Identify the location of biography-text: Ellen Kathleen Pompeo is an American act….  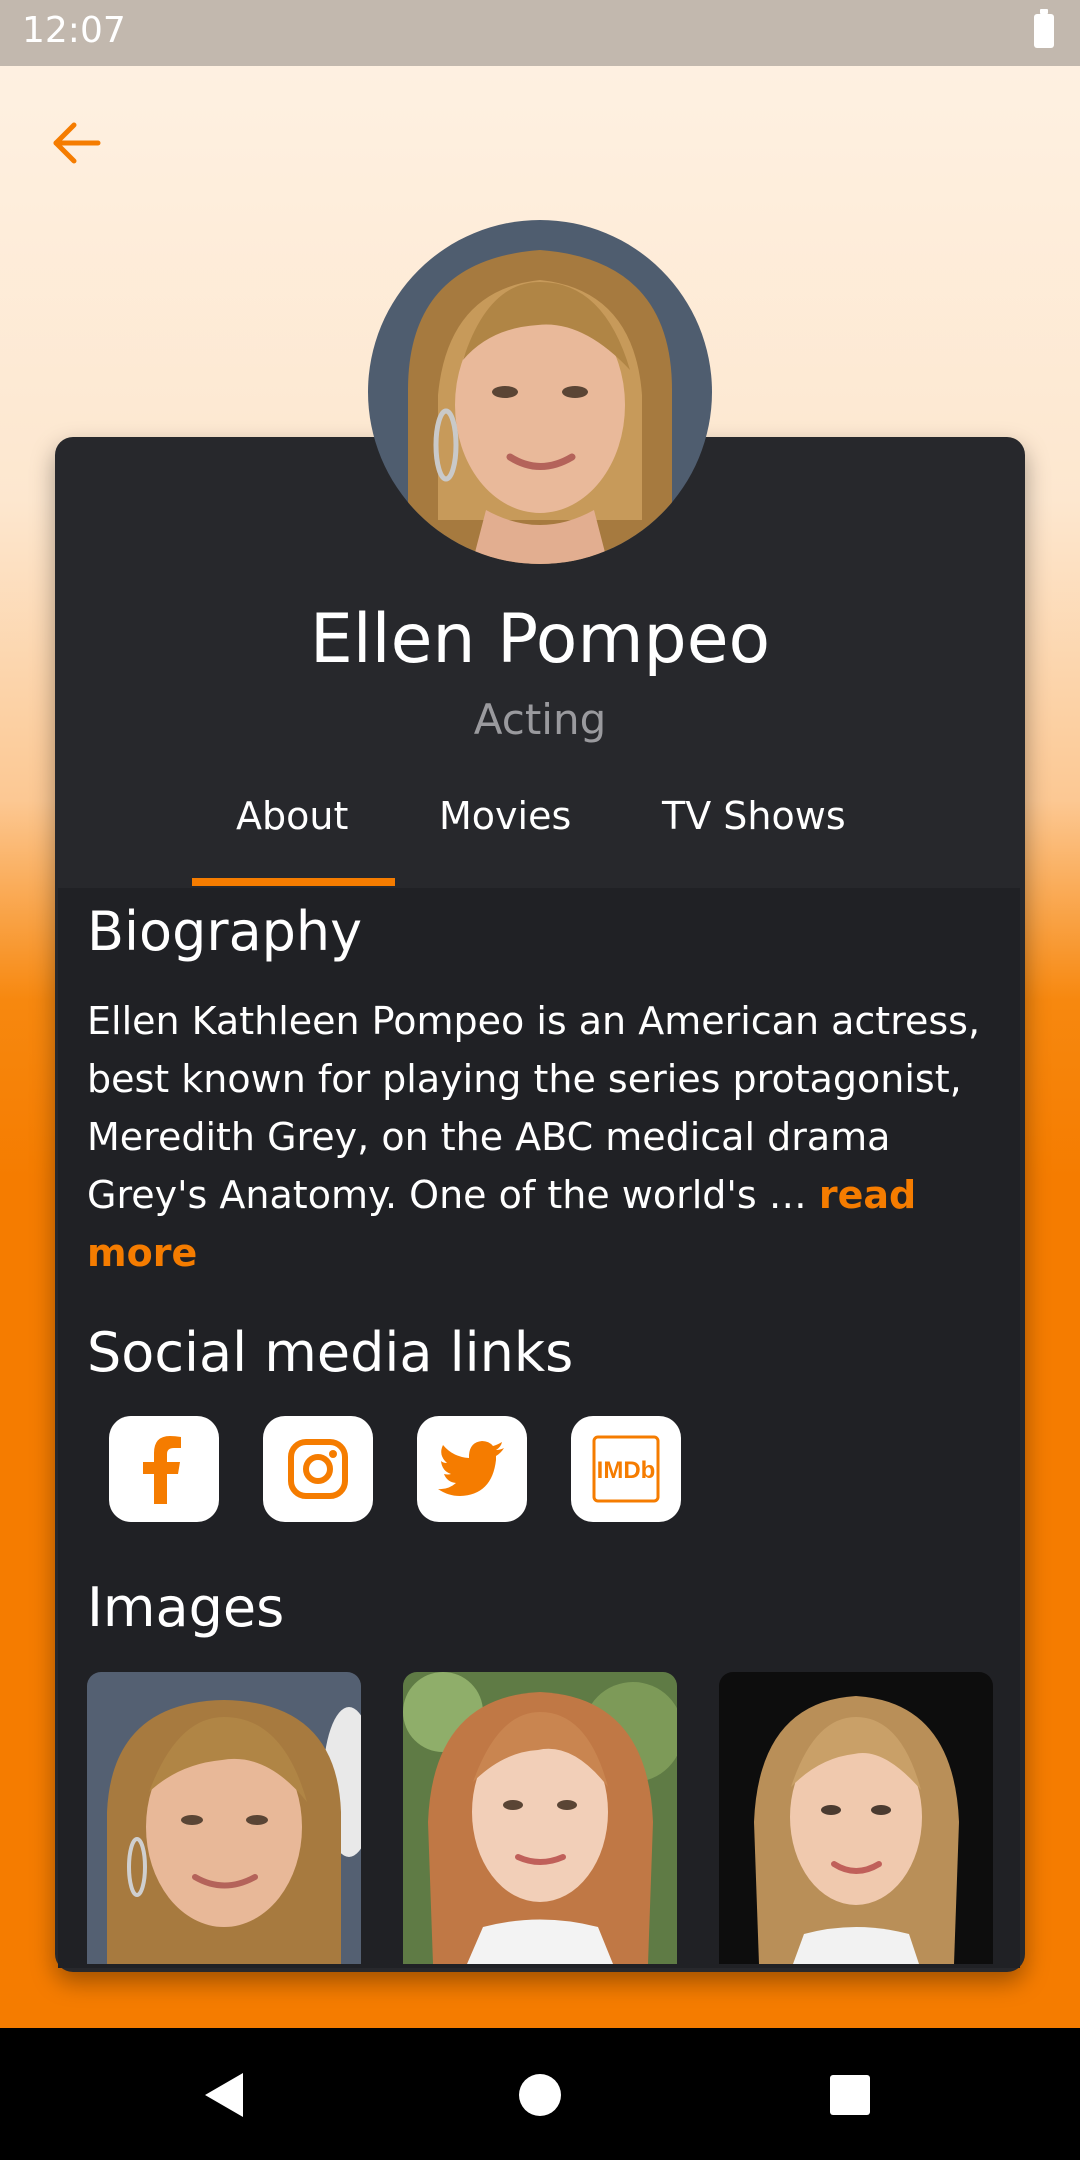
(547, 1137).